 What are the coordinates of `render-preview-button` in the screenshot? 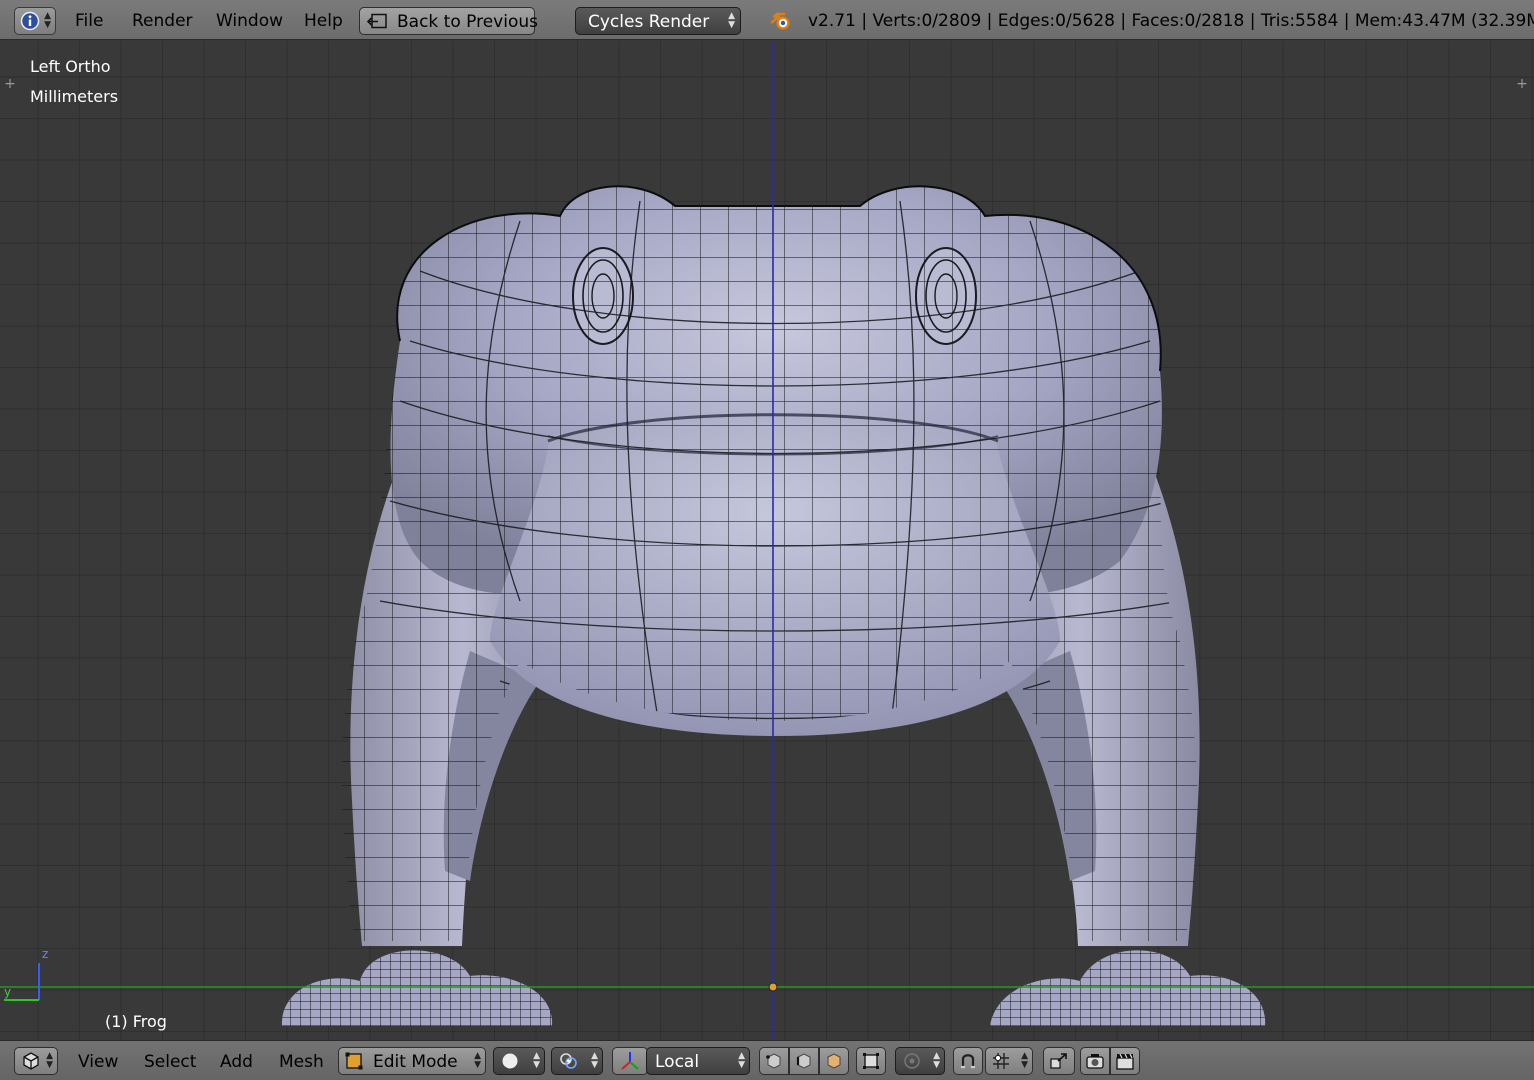 It's located at (1095, 1061).